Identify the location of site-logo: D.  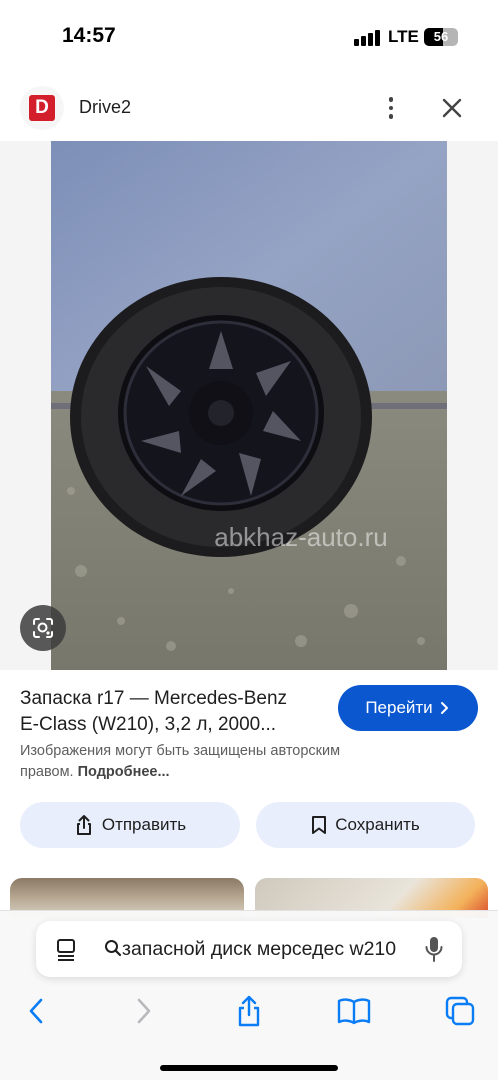
(42, 108).